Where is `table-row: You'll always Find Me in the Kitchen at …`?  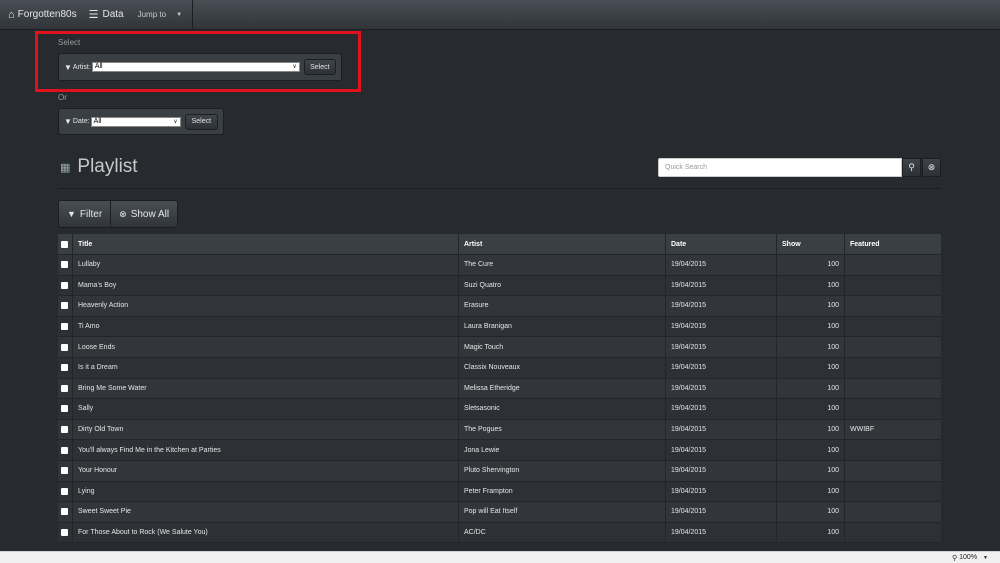 table-row: You'll always Find Me in the Kitchen at … is located at coordinates (499, 450).